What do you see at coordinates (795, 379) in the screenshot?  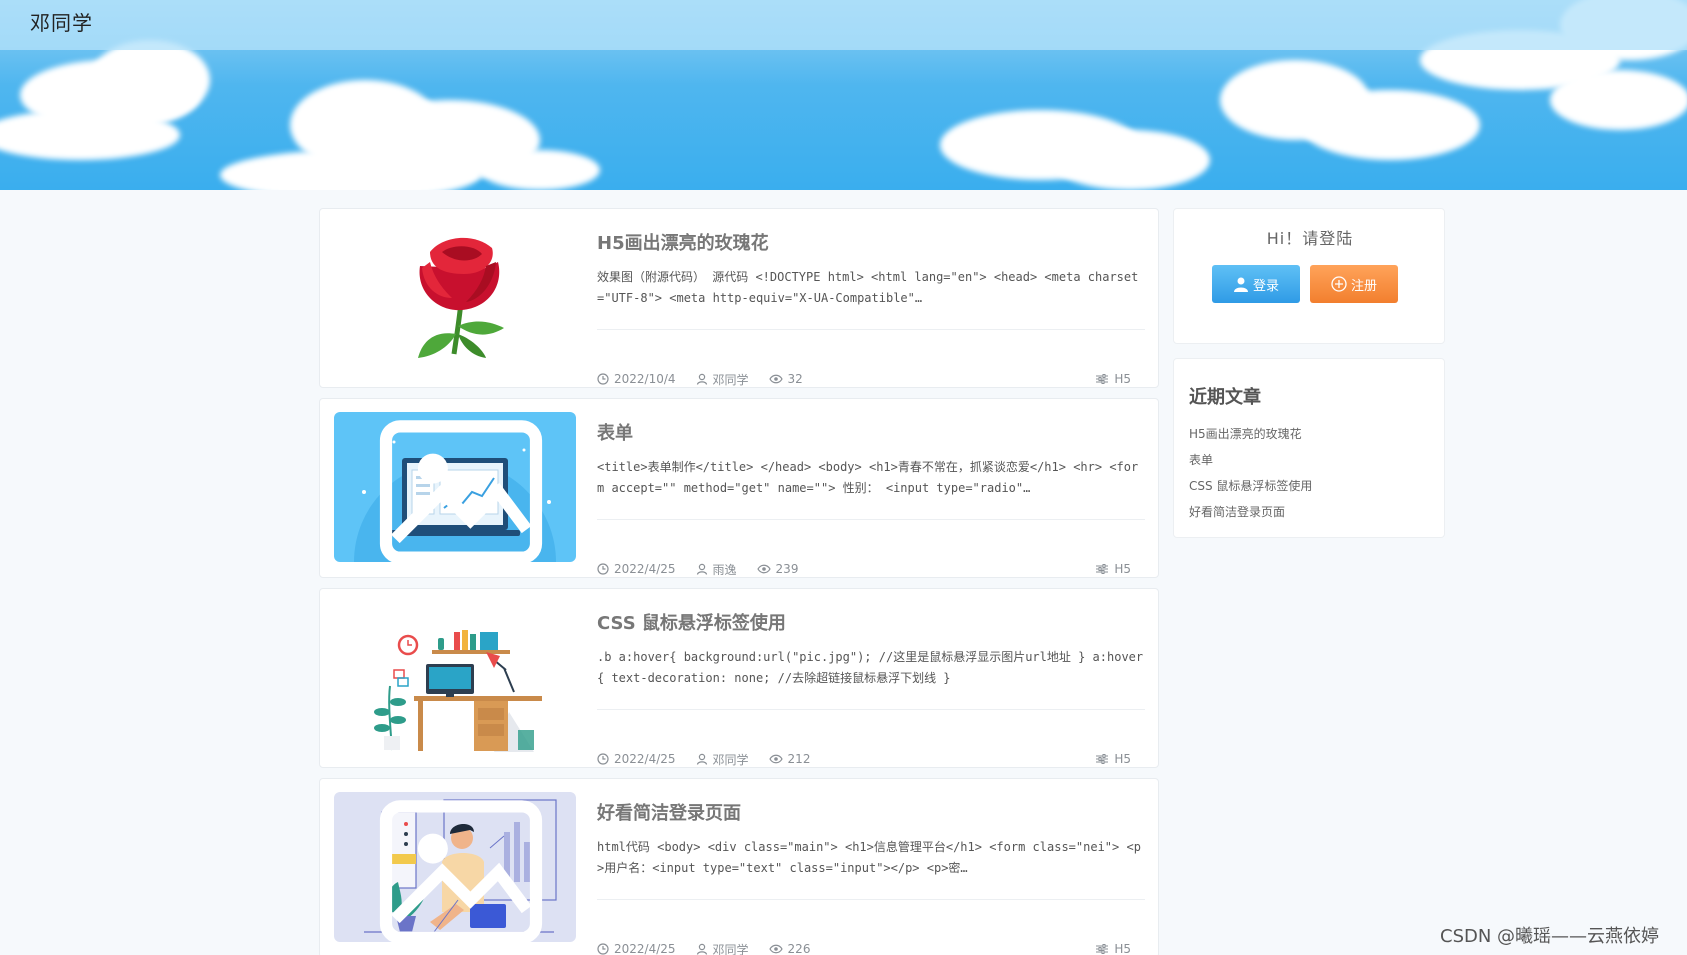 I see `views-text: 32` at bounding box center [795, 379].